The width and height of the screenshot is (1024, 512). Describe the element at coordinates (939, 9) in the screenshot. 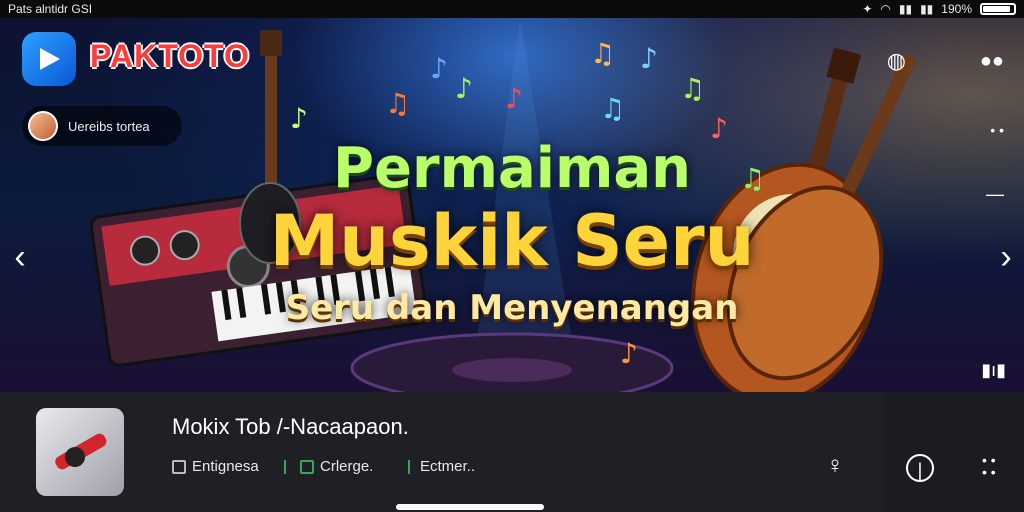

I see `status-icons: ✦ ◠ ▮▮ ▮▮ 190%` at that location.